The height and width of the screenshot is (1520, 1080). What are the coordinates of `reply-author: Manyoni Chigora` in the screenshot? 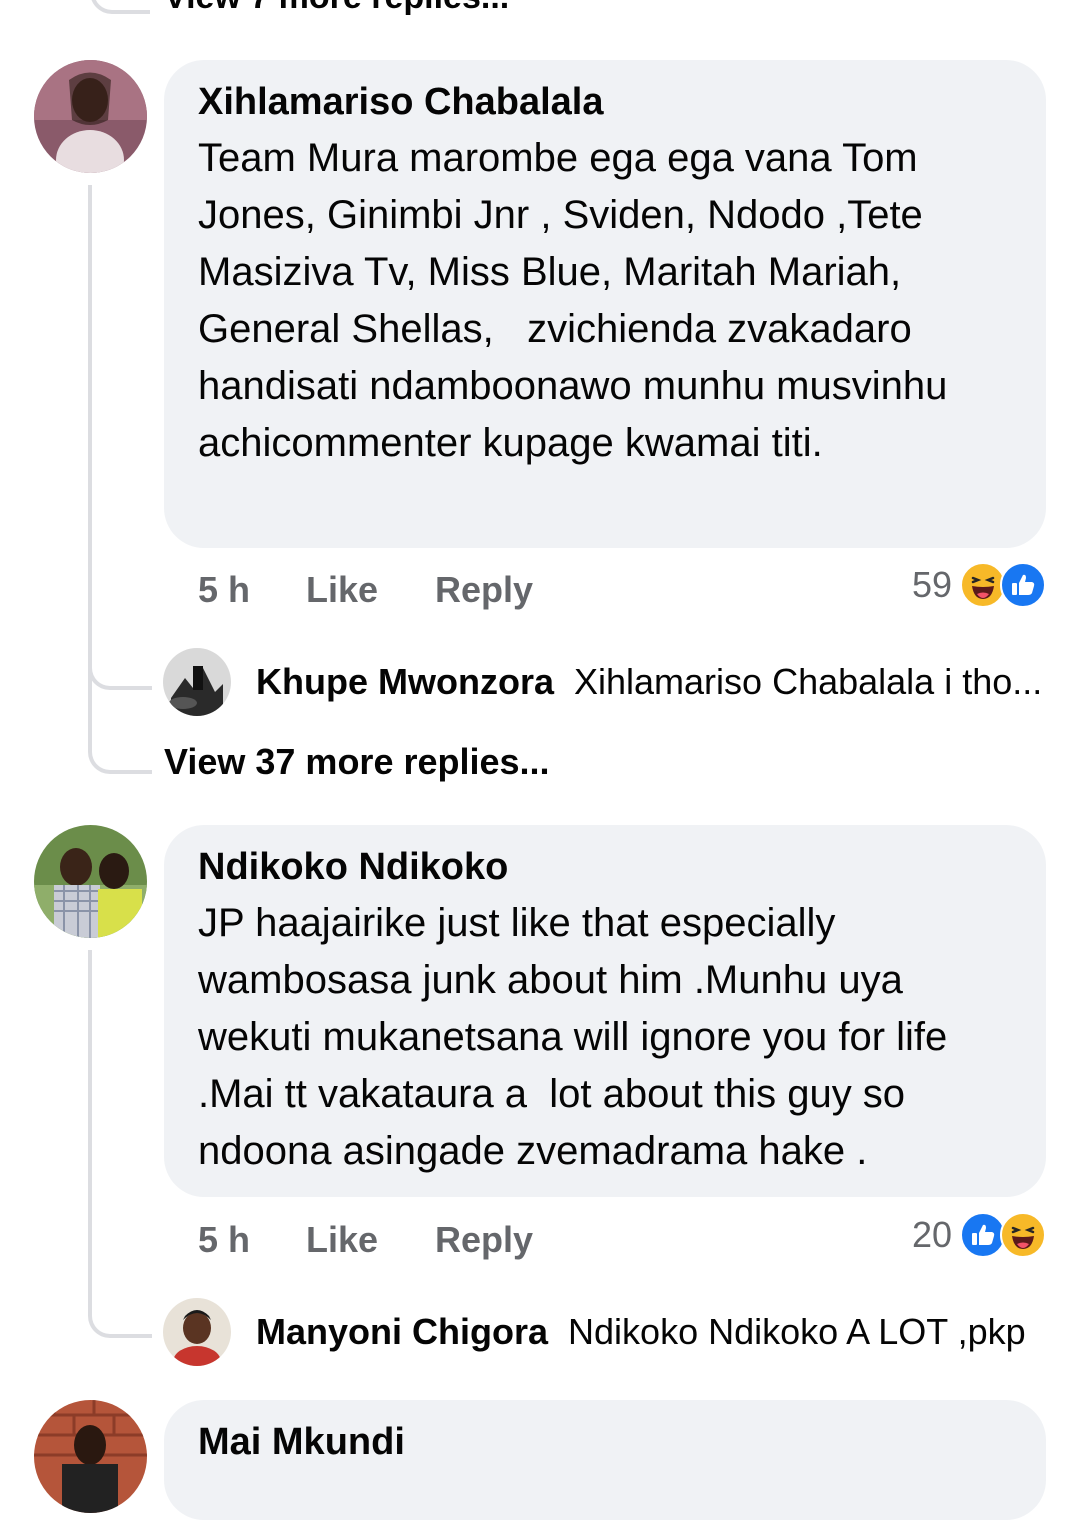 It's located at (402, 1331).